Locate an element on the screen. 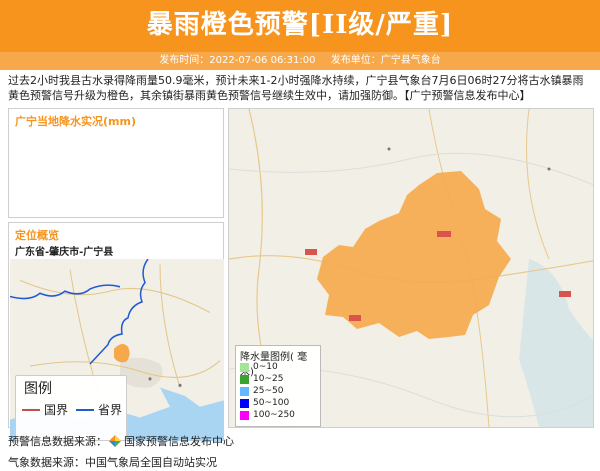 This screenshot has height=471, width=600. warning-source-label: 预警信息数据来源： is located at coordinates (57, 441).